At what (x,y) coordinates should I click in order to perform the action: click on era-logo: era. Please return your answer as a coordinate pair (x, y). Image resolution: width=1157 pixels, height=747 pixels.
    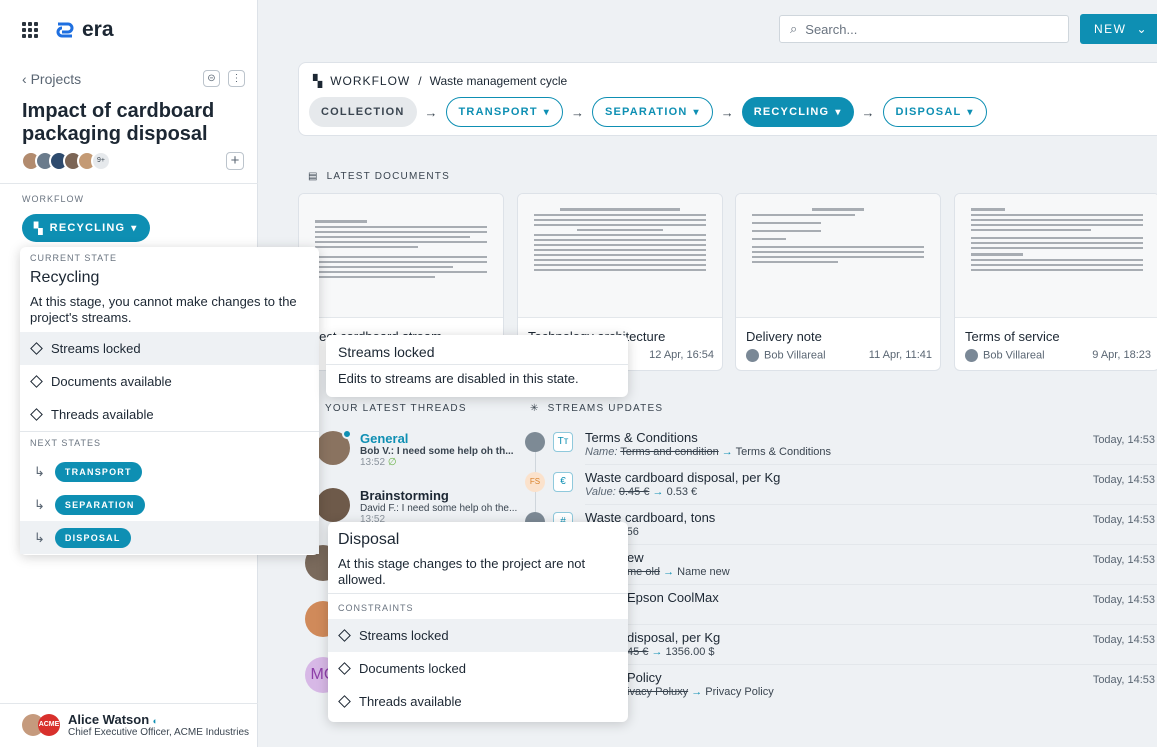
    Looking at the image, I should click on (84, 30).